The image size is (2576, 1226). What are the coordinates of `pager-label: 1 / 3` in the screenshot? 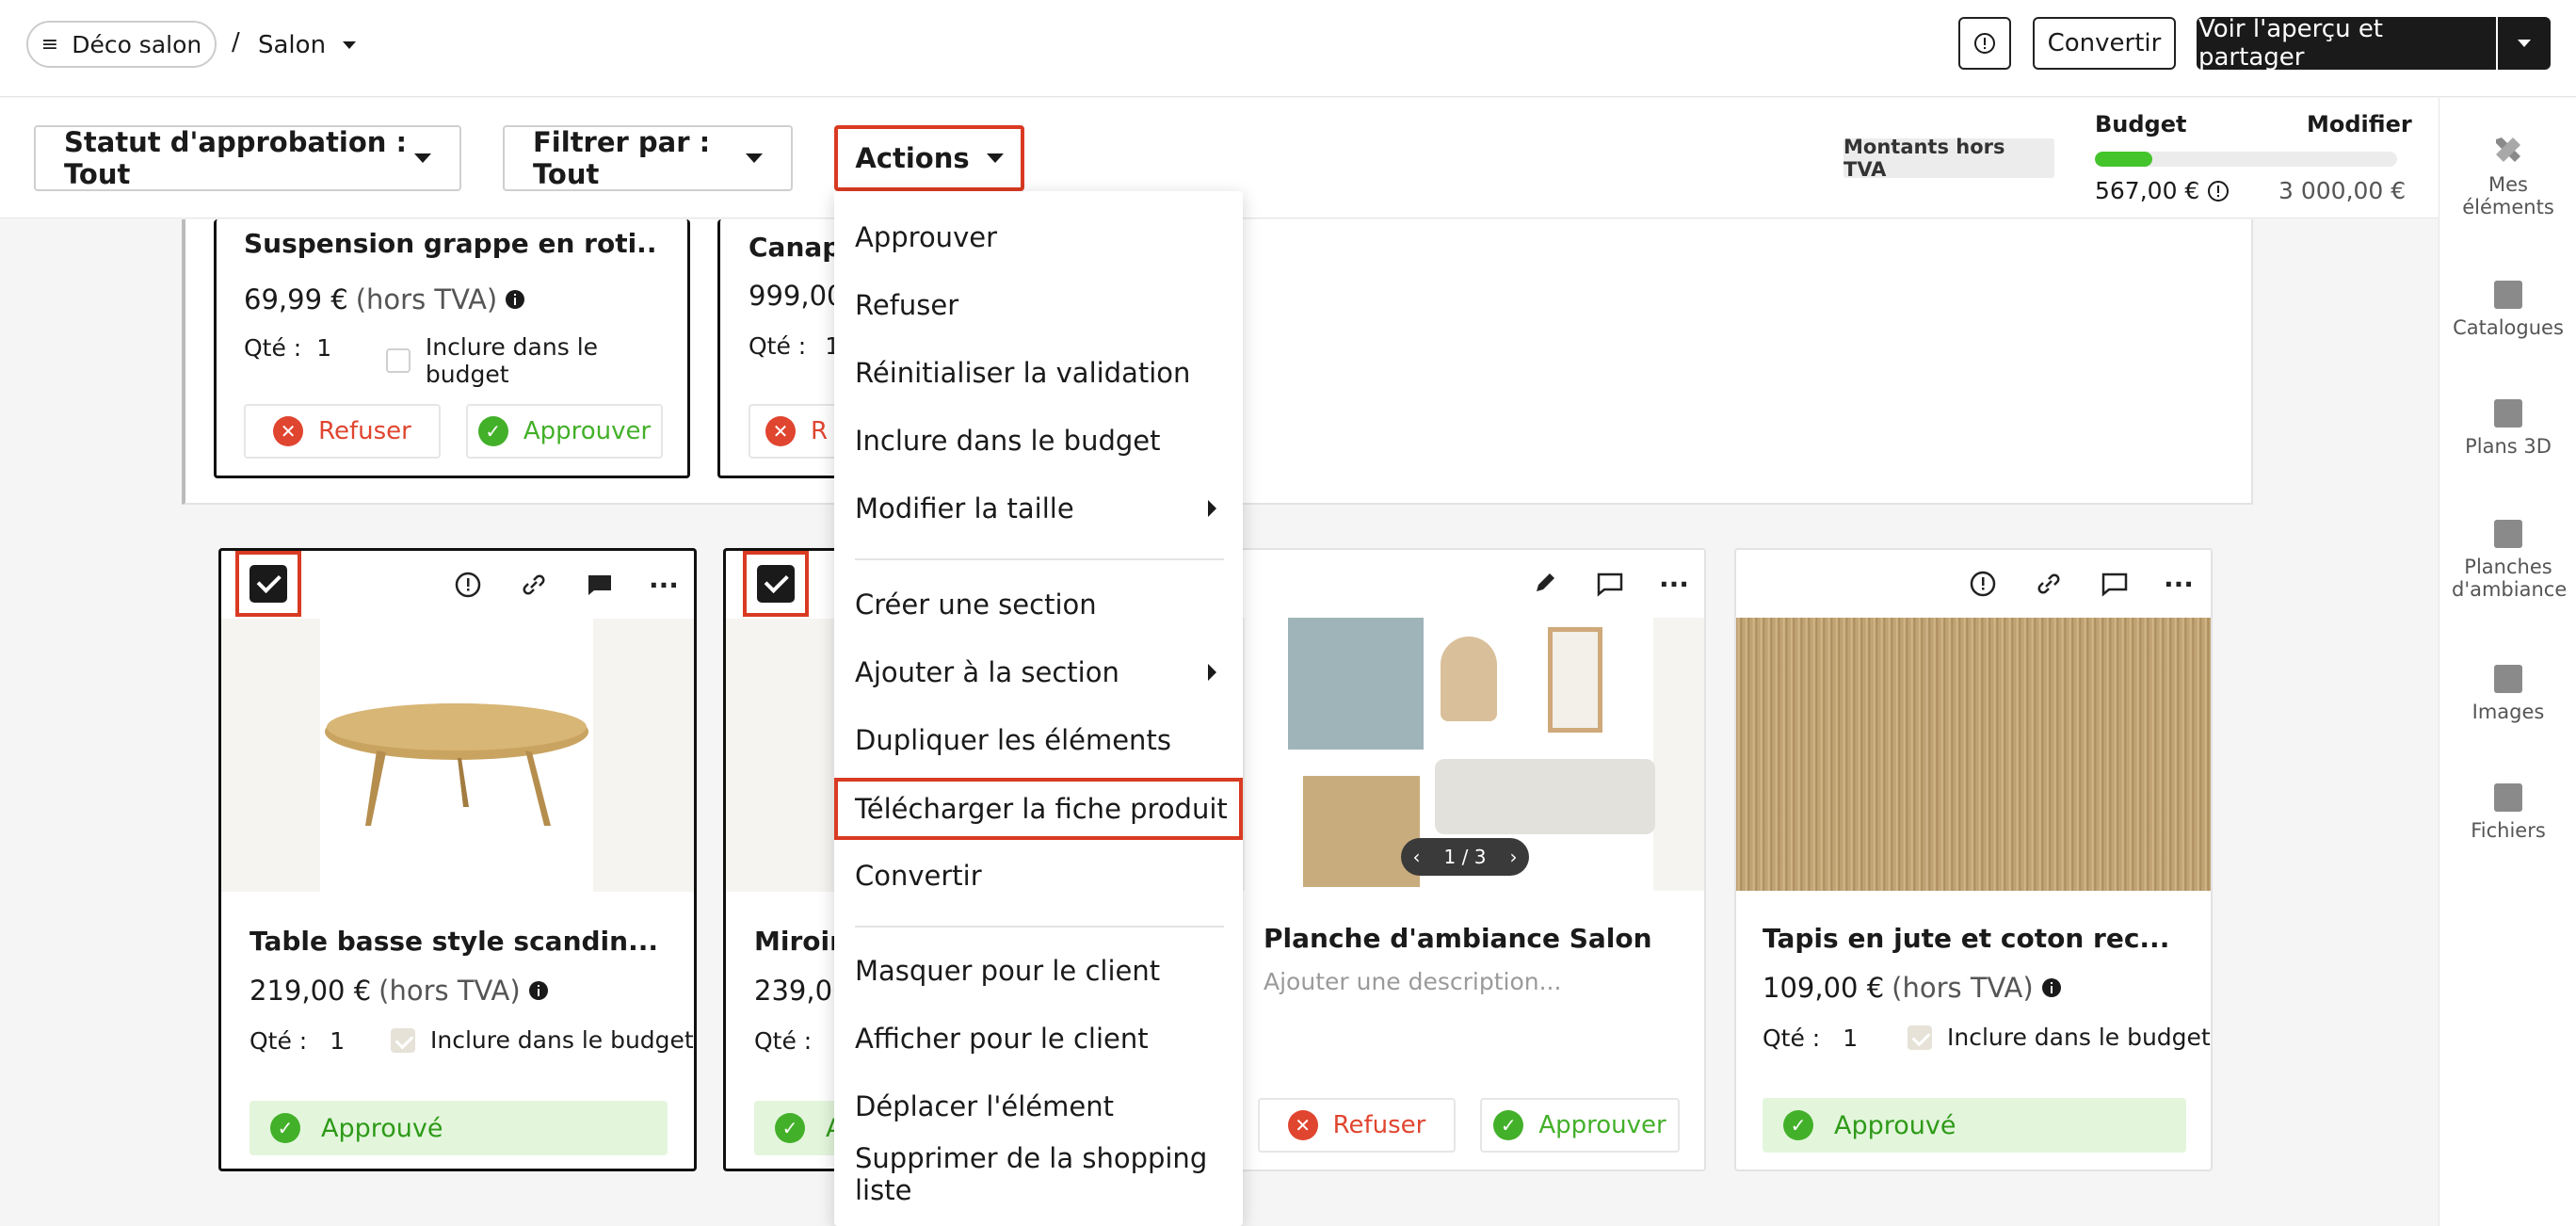 It's located at (1465, 857).